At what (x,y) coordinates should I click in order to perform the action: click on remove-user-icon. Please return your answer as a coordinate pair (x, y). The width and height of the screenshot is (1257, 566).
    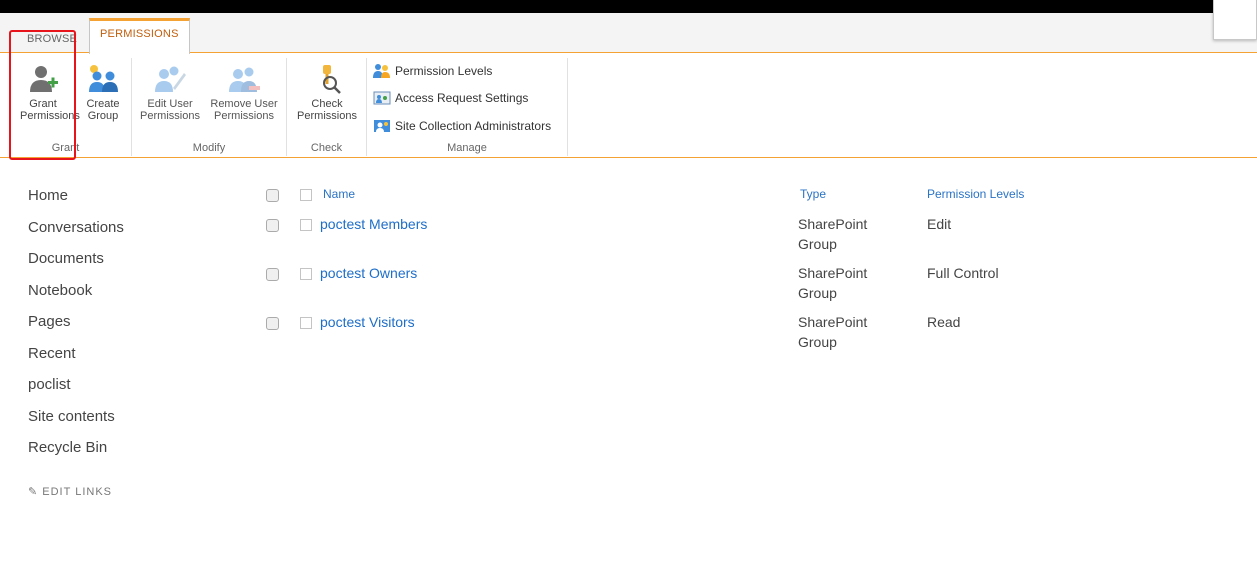
    Looking at the image, I should click on (244, 79).